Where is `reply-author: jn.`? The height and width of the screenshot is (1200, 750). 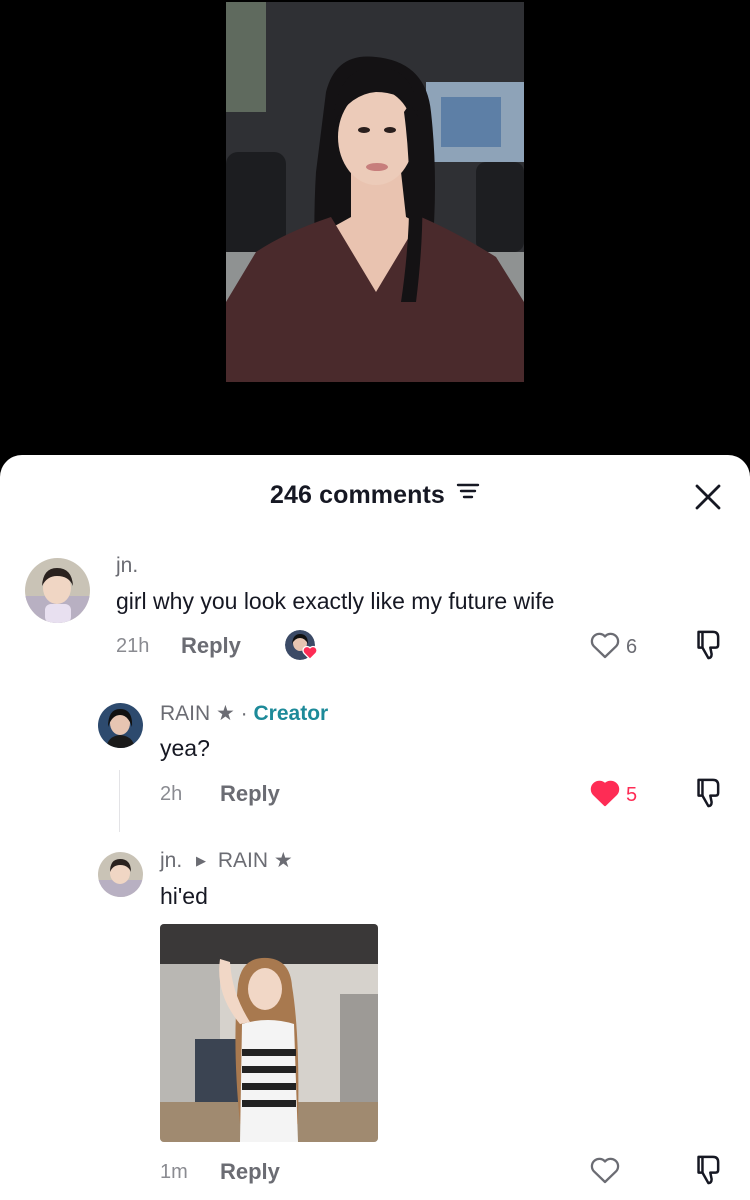 reply-author: jn. is located at coordinates (171, 860).